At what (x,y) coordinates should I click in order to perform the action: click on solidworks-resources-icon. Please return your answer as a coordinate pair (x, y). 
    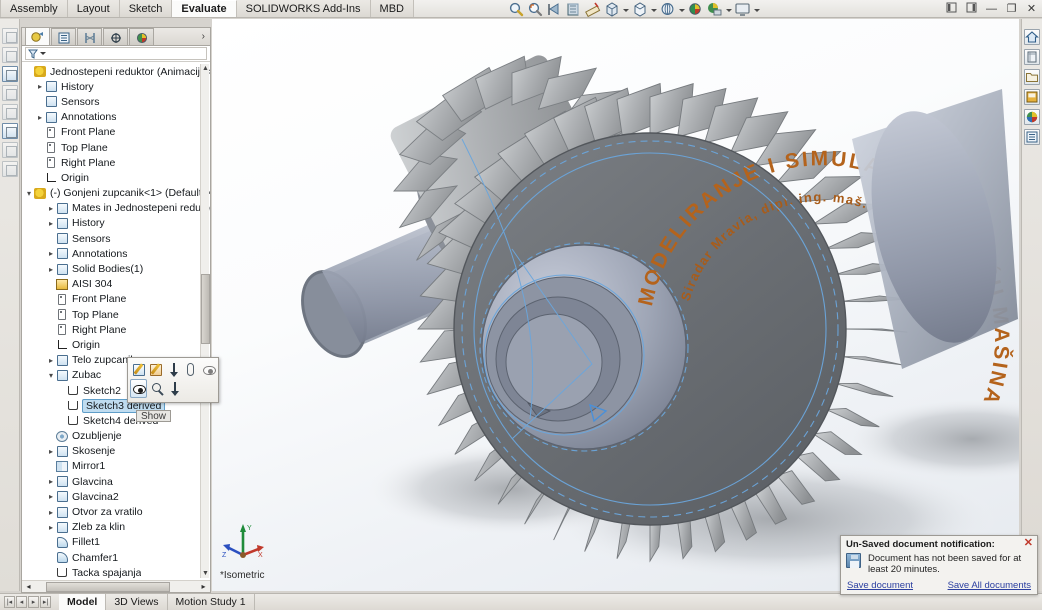
    Looking at the image, I should click on (1032, 37).